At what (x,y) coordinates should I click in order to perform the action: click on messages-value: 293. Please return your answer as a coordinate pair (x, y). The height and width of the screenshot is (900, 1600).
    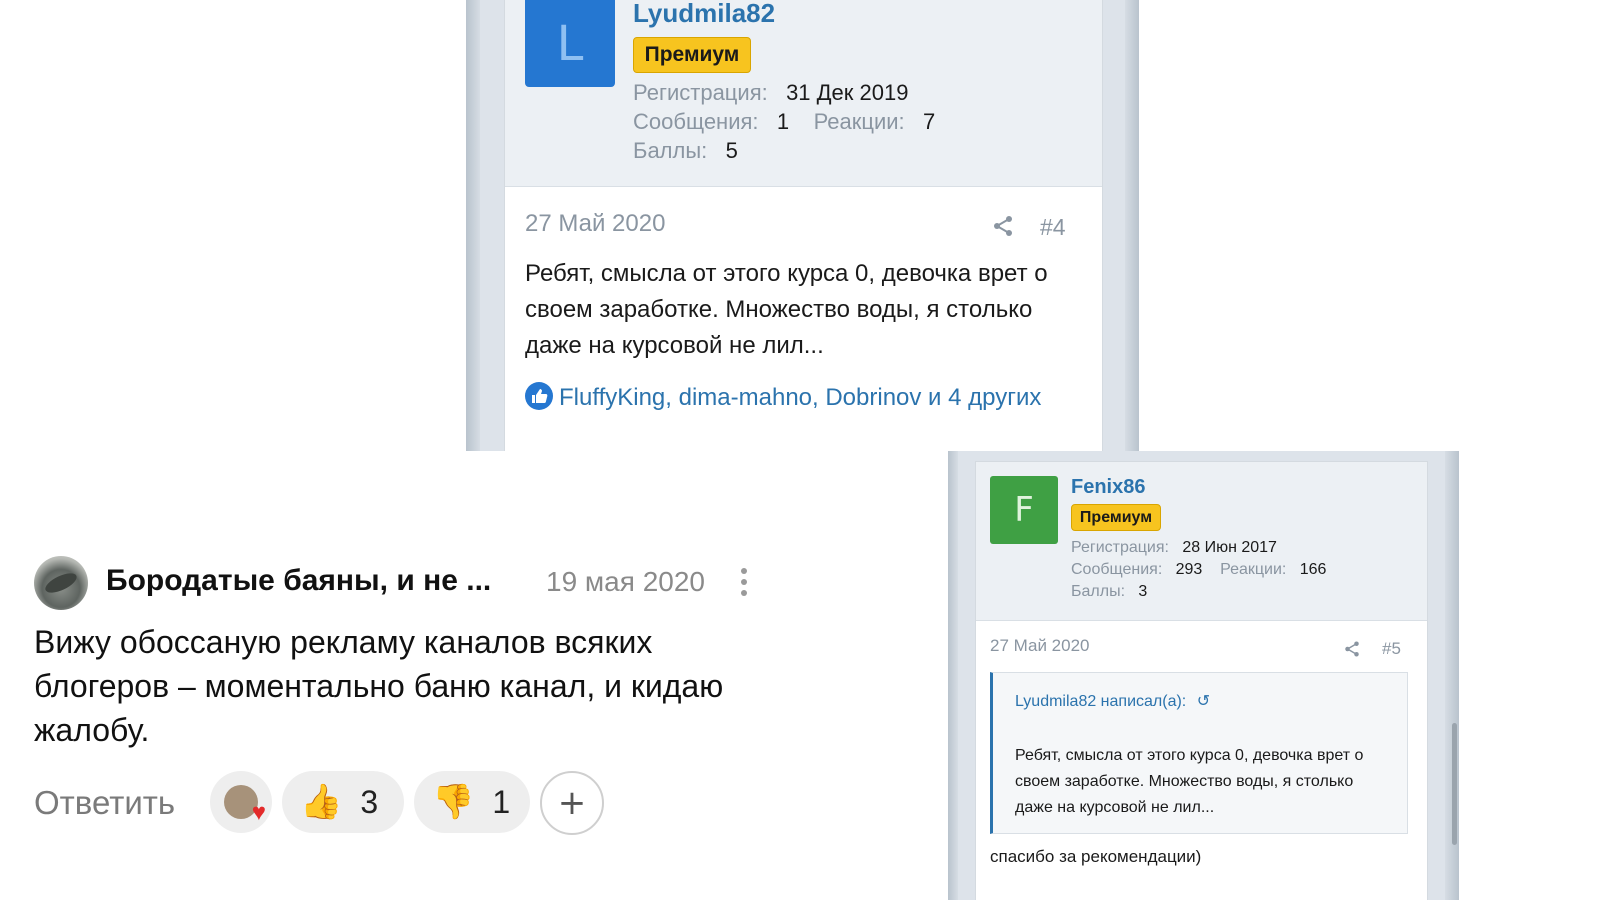
    Looking at the image, I should click on (1189, 569).